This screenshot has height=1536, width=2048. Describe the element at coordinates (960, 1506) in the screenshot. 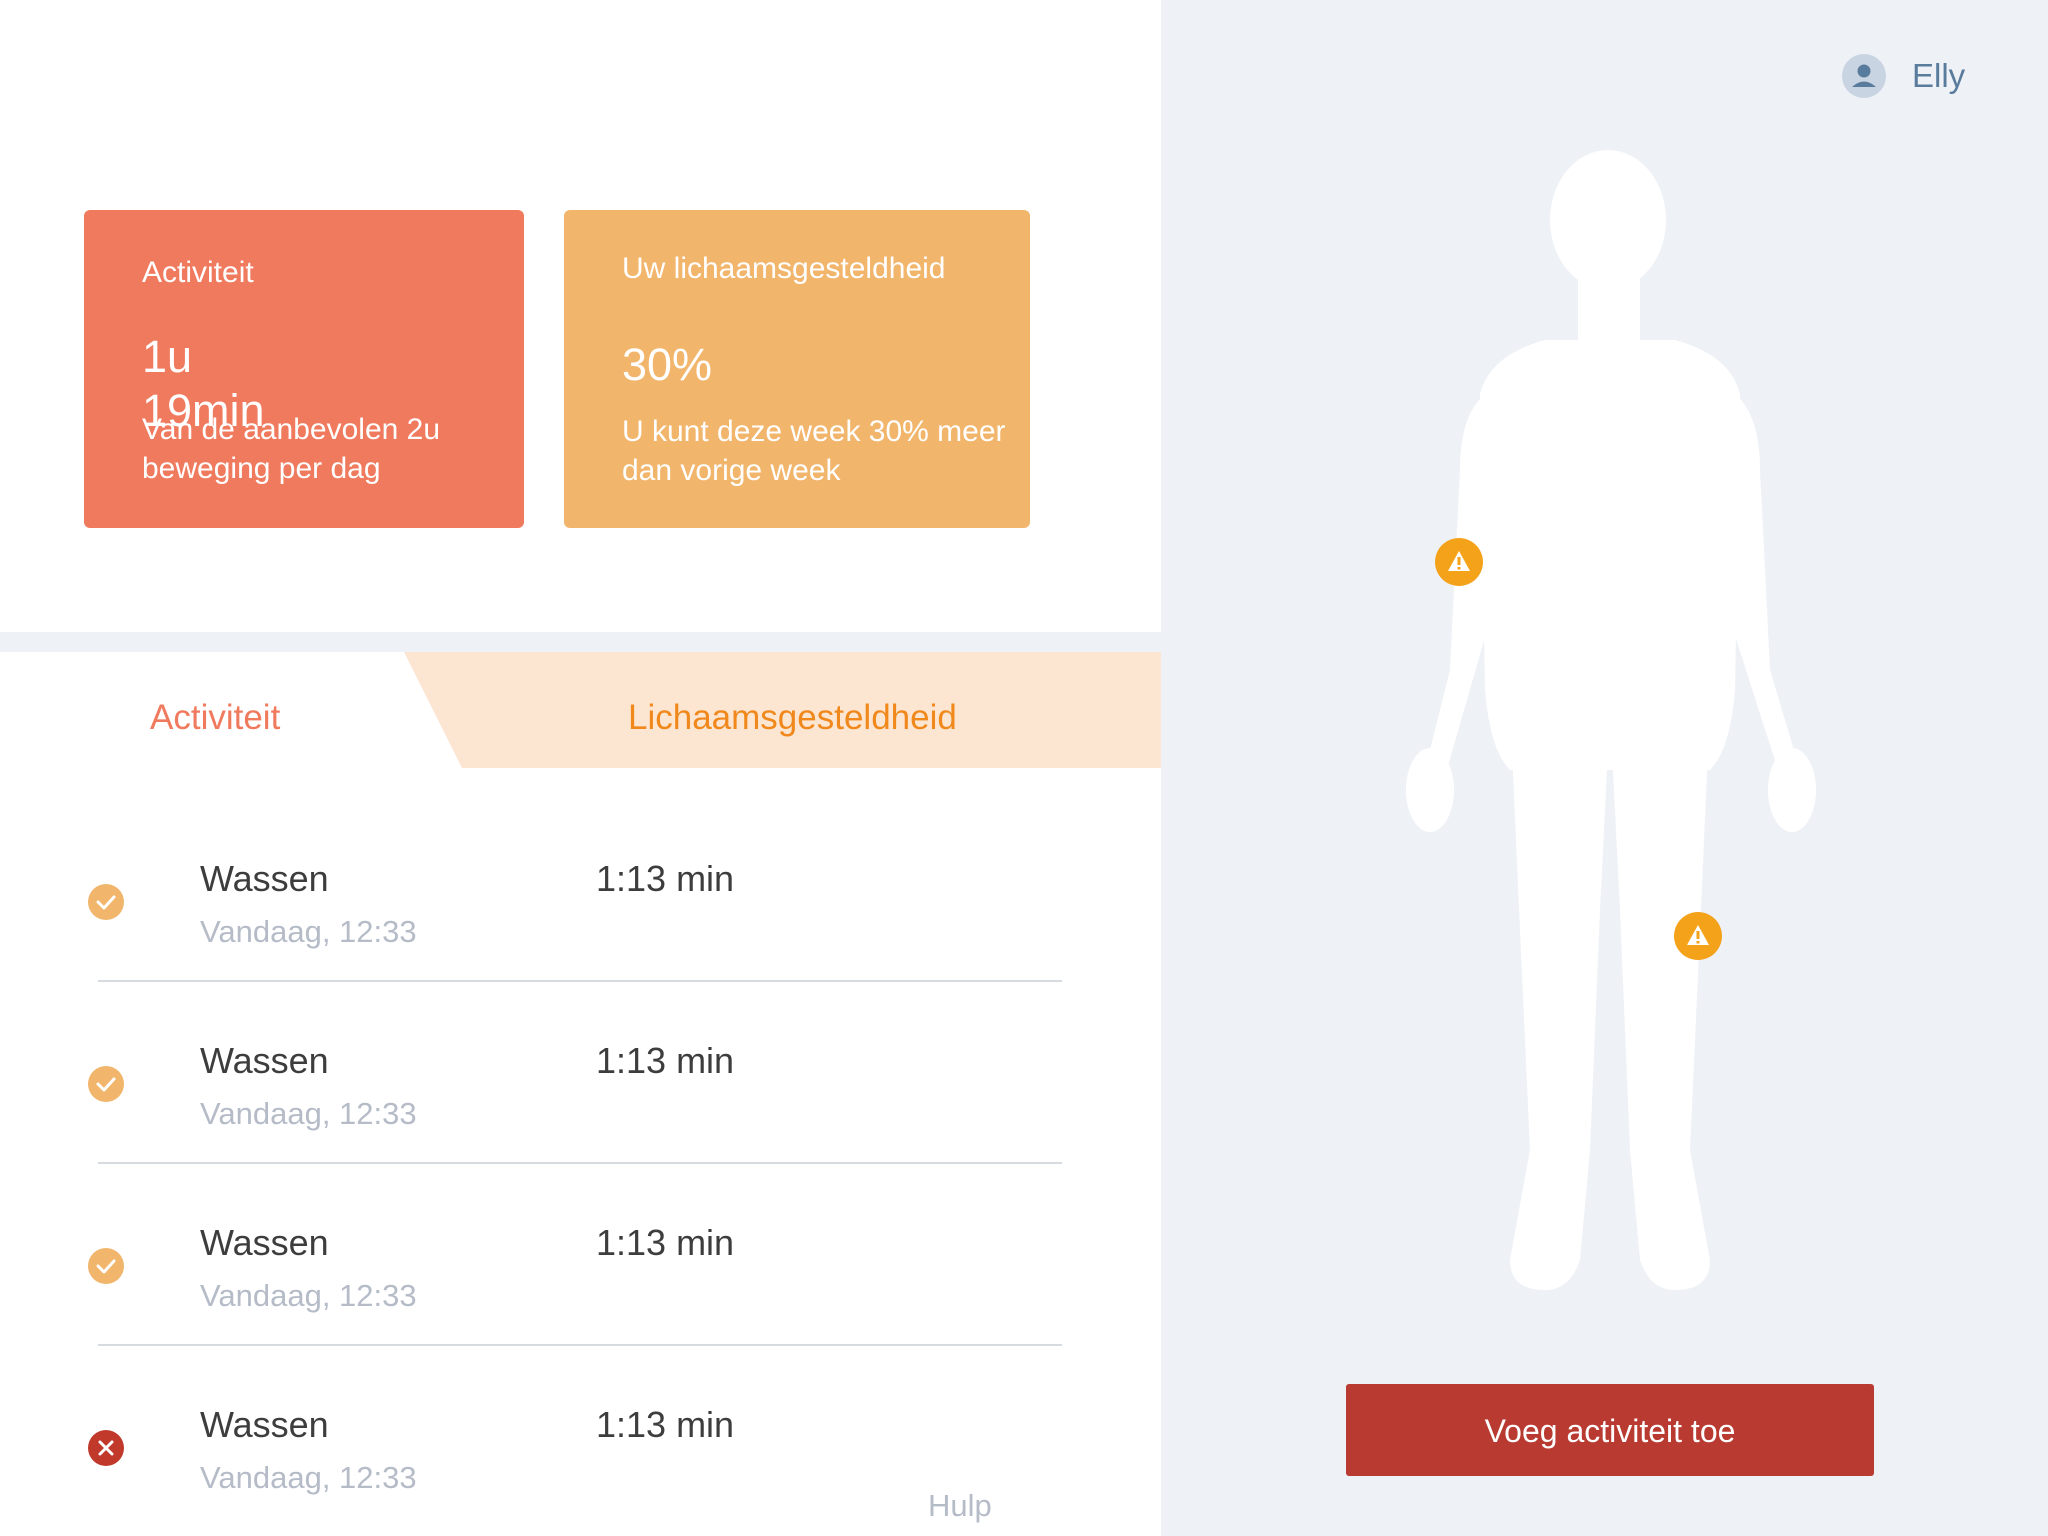

I see `help-link: Hulp` at that location.